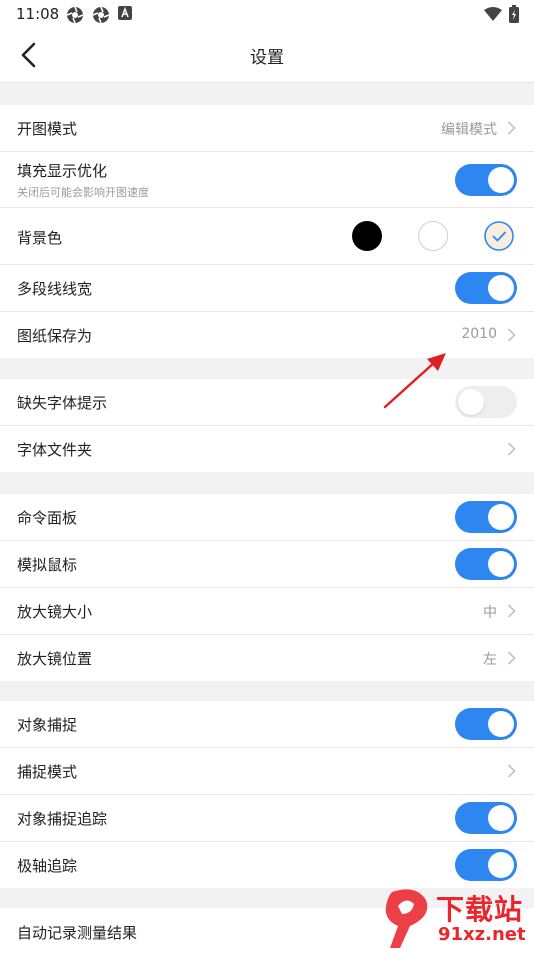 This screenshot has width=534, height=954. Describe the element at coordinates (490, 613) in the screenshot. I see `setting-value: 中` at that location.